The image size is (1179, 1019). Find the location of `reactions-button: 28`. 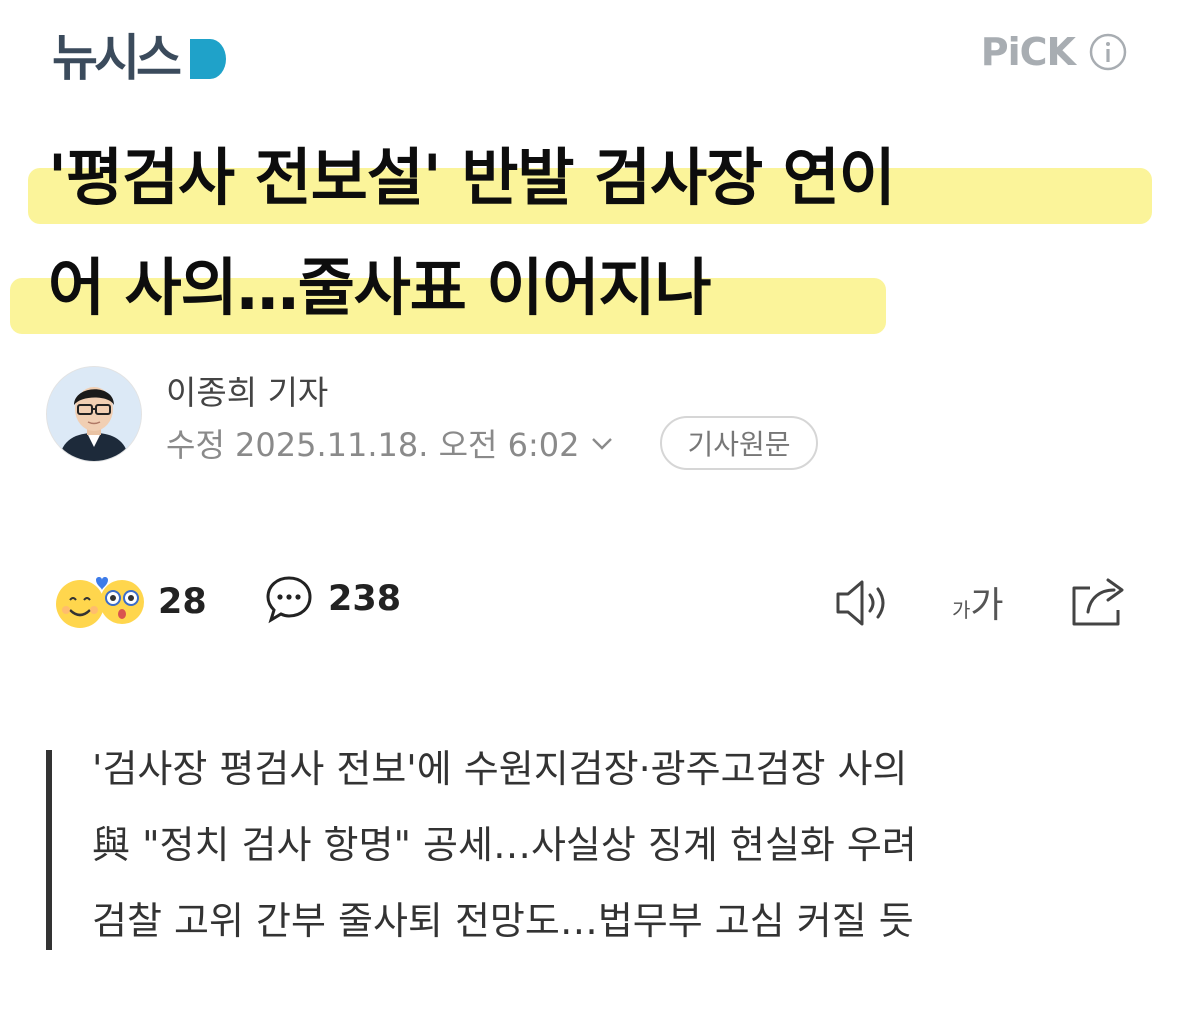

reactions-button: 28 is located at coordinates (129, 602).